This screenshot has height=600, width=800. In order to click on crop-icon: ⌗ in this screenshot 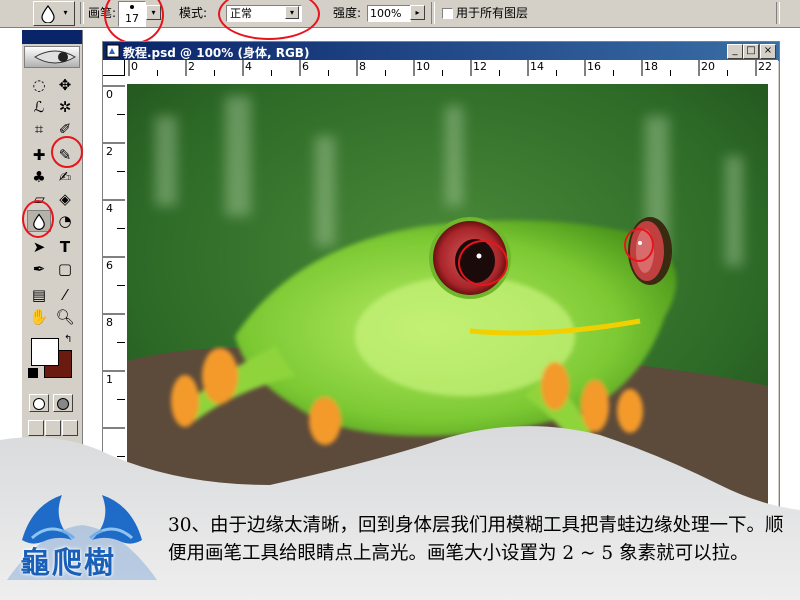, I will do `click(39, 129)`.